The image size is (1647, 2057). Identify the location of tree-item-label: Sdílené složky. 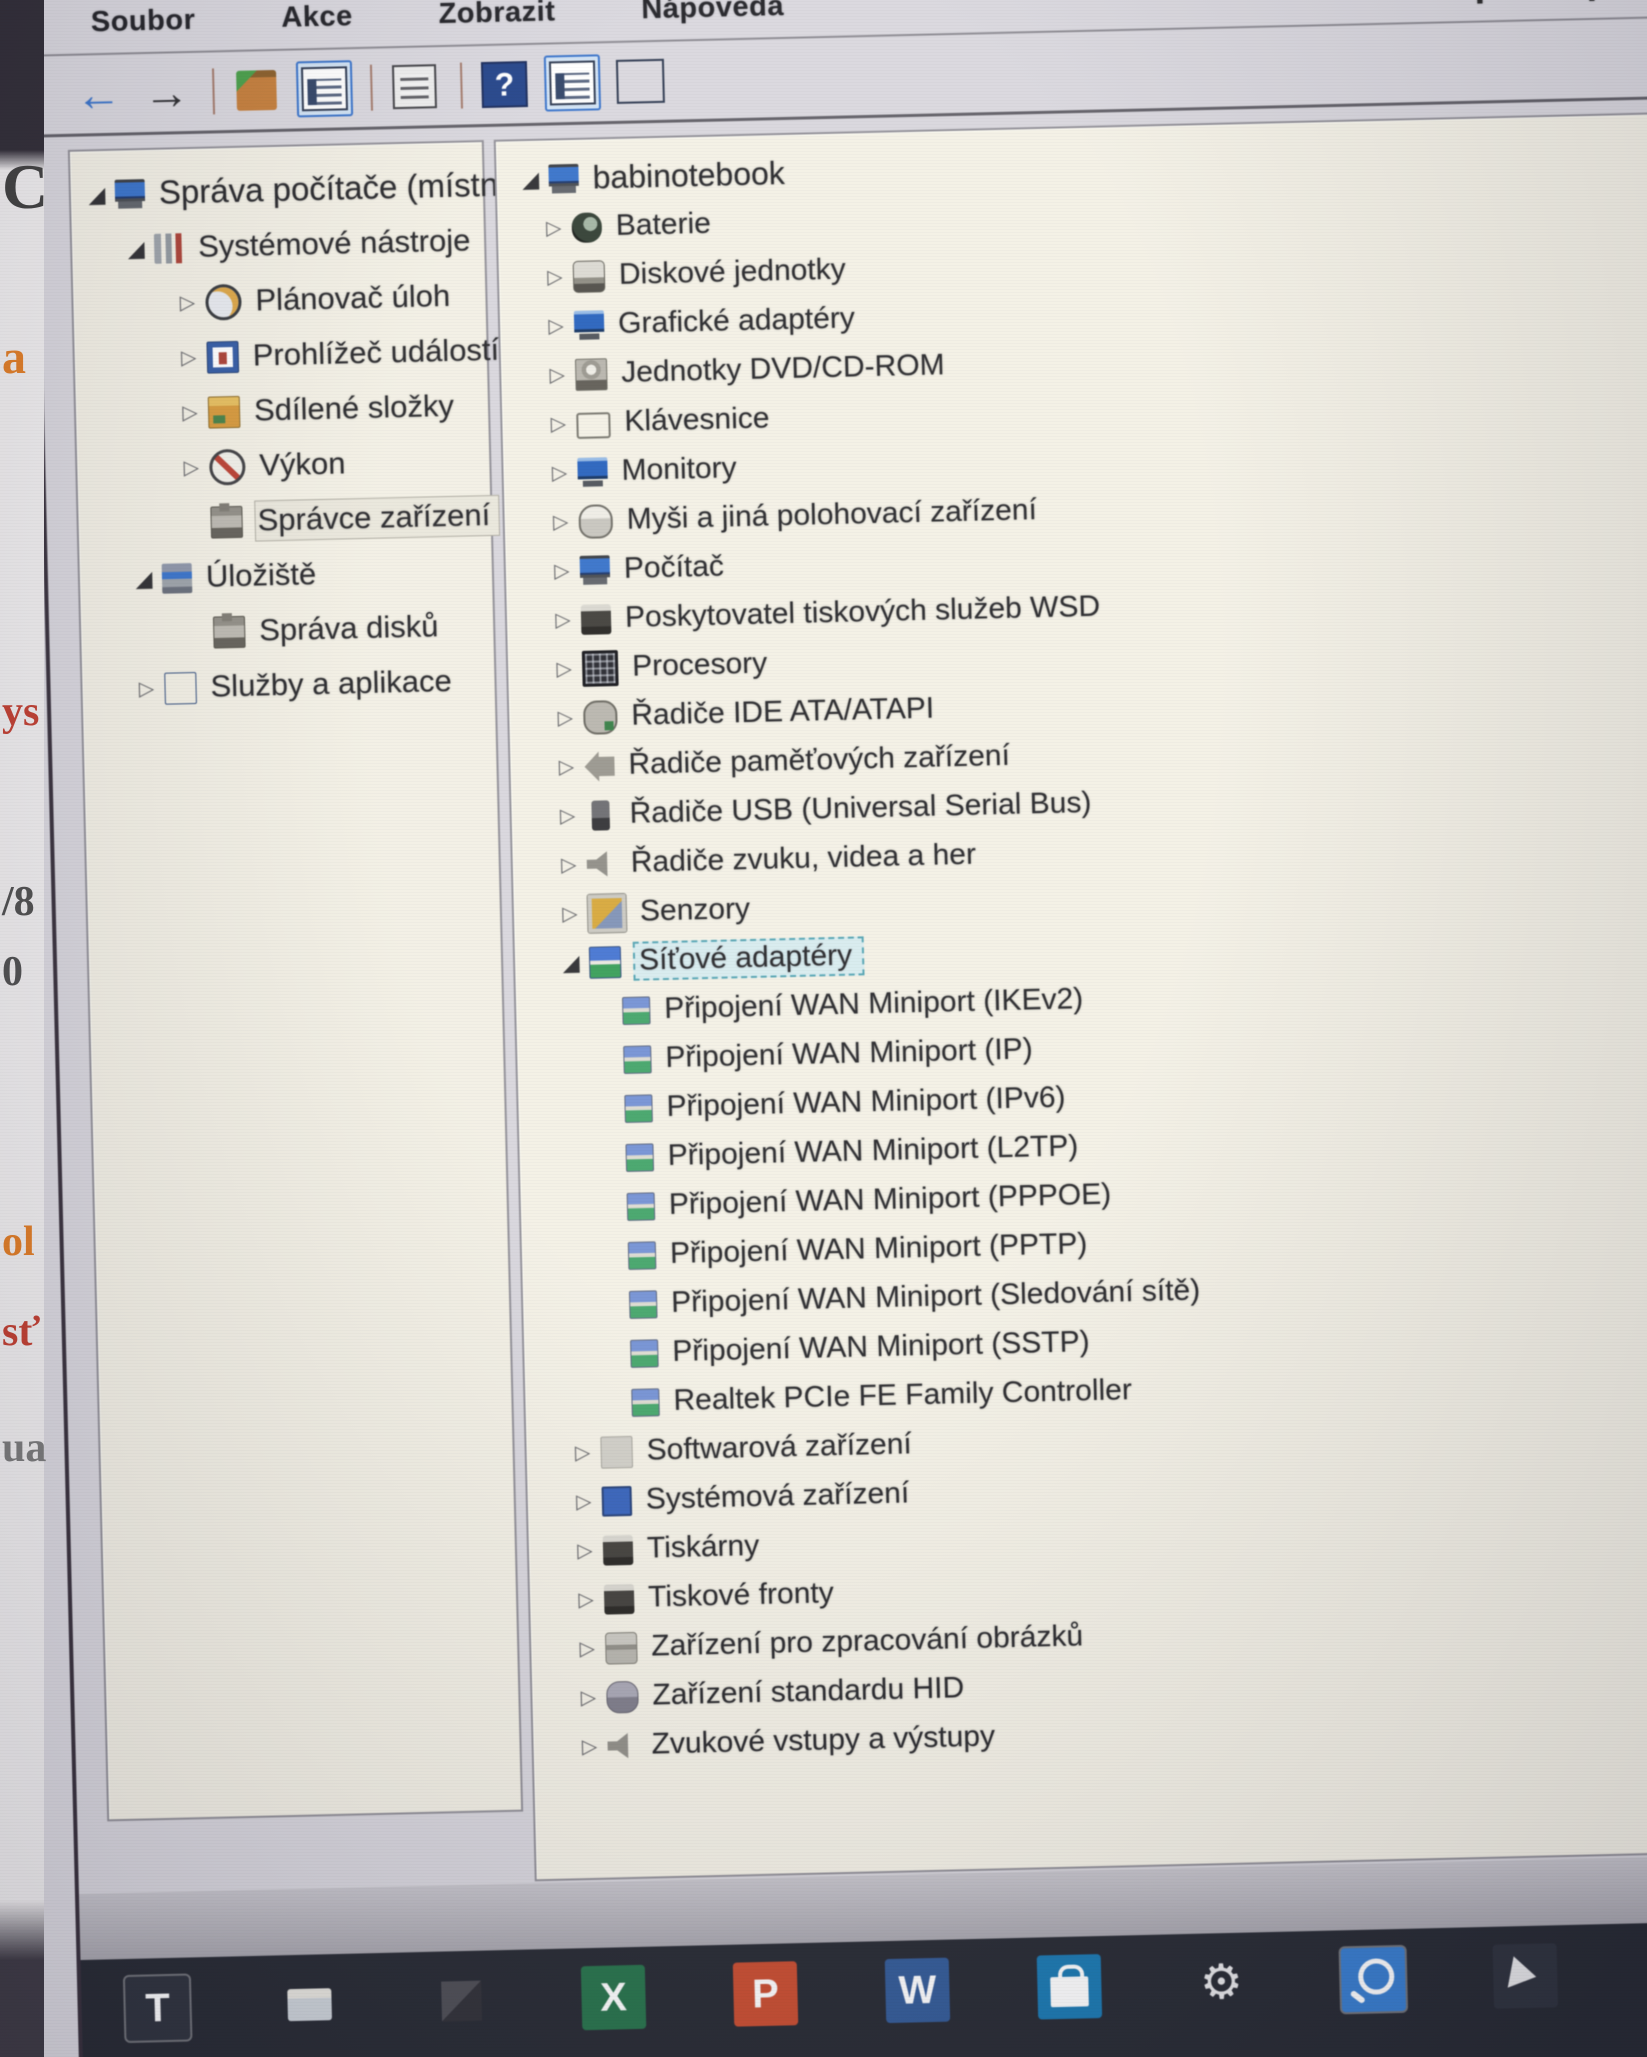
(357, 409).